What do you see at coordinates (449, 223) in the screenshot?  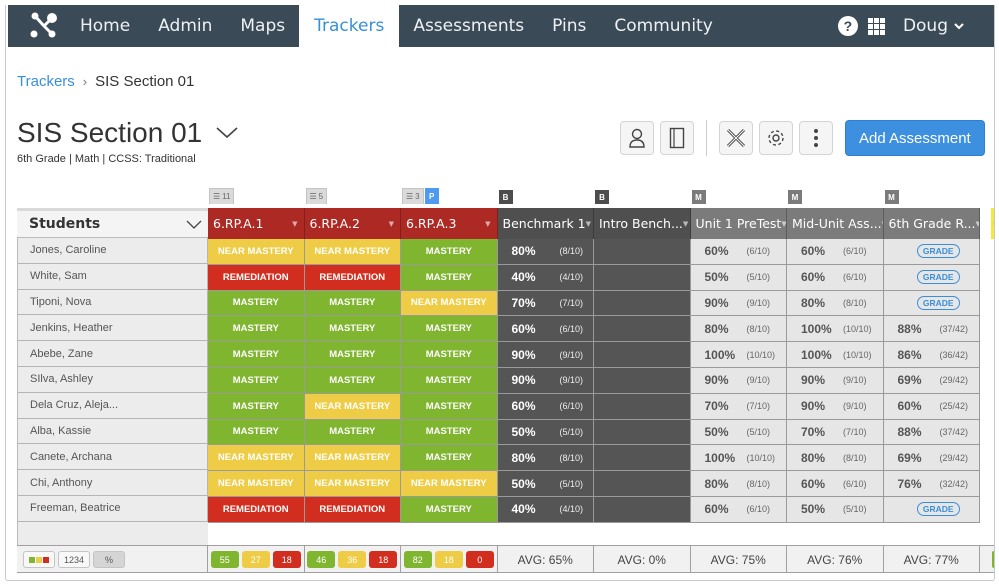 I see `standard-header: 6.RP.A.3 ▼` at bounding box center [449, 223].